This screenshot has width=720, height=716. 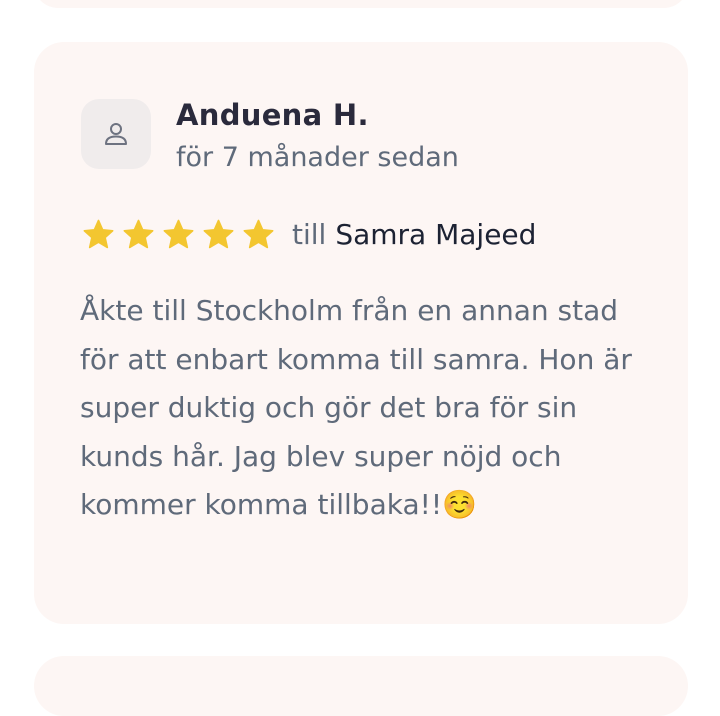 I want to click on to-label: till, so click(x=309, y=234).